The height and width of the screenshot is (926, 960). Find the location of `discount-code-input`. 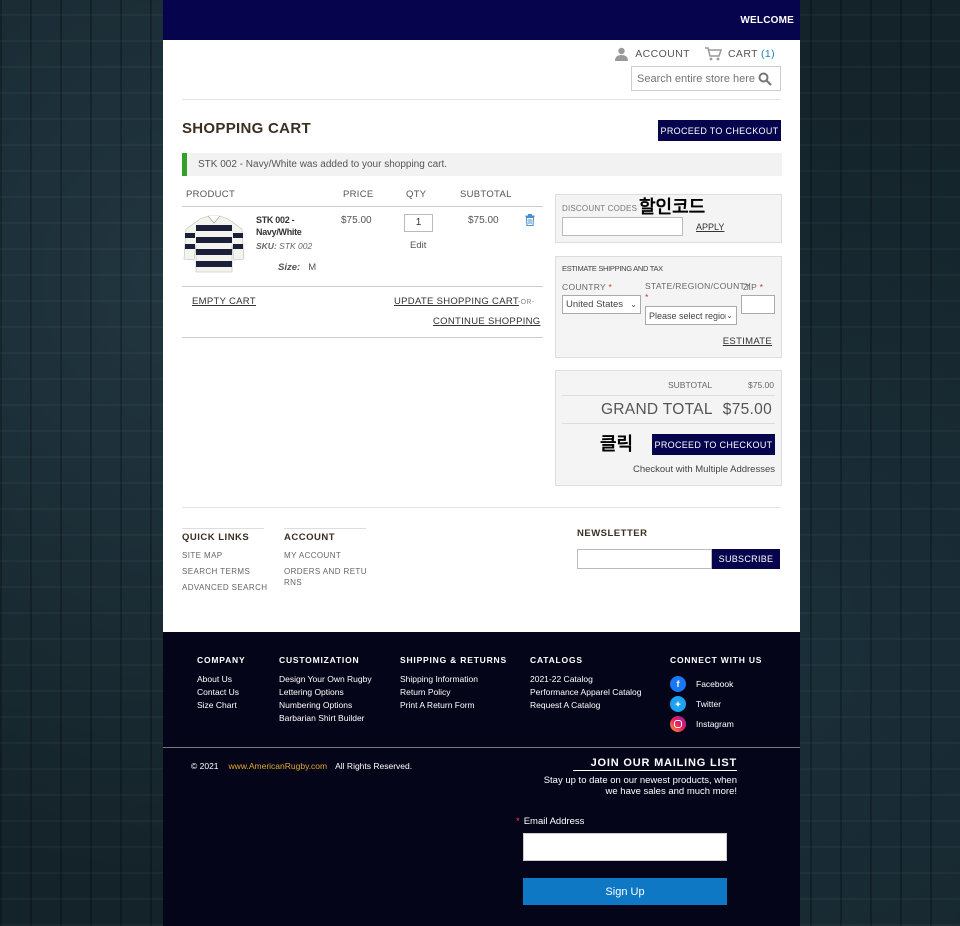

discount-code-input is located at coordinates (622, 226).